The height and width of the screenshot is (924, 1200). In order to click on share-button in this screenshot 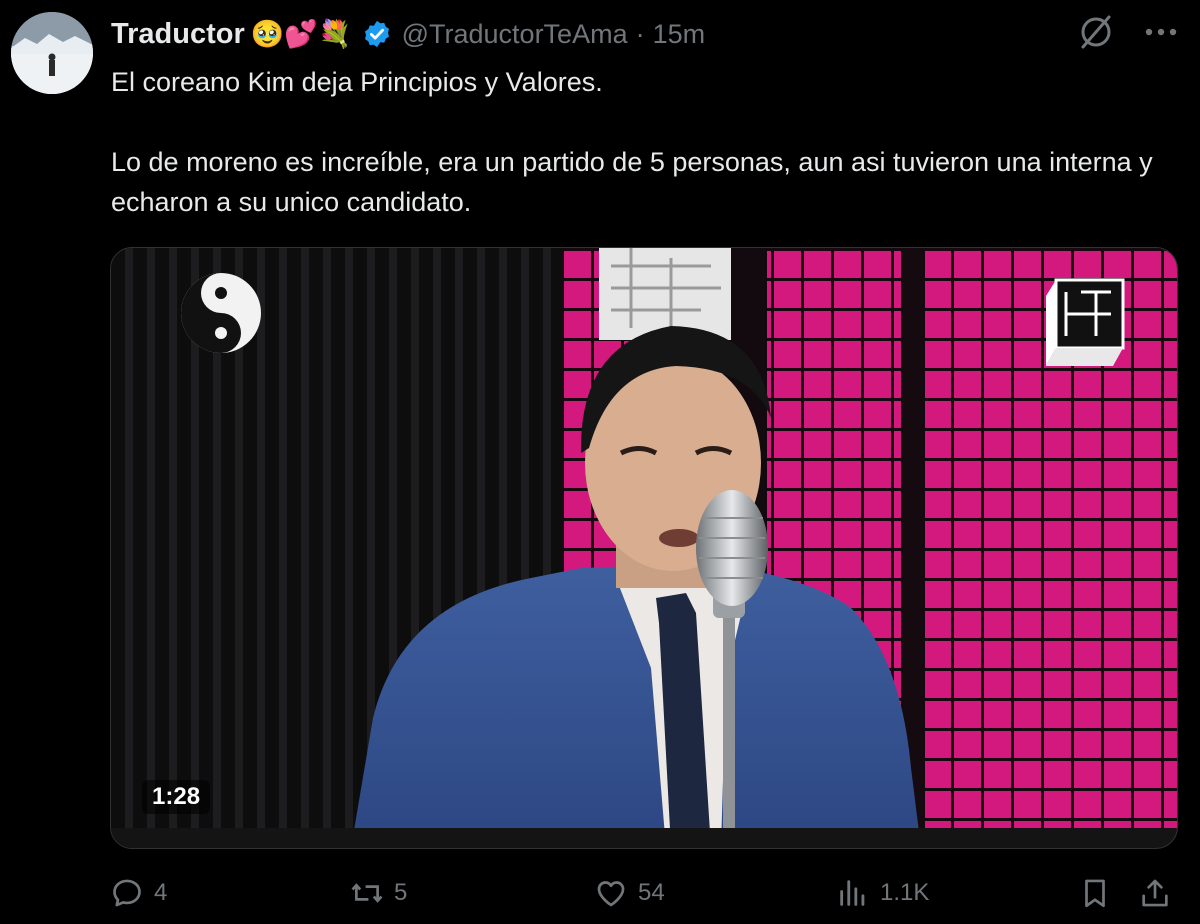, I will do `click(1155, 893)`.